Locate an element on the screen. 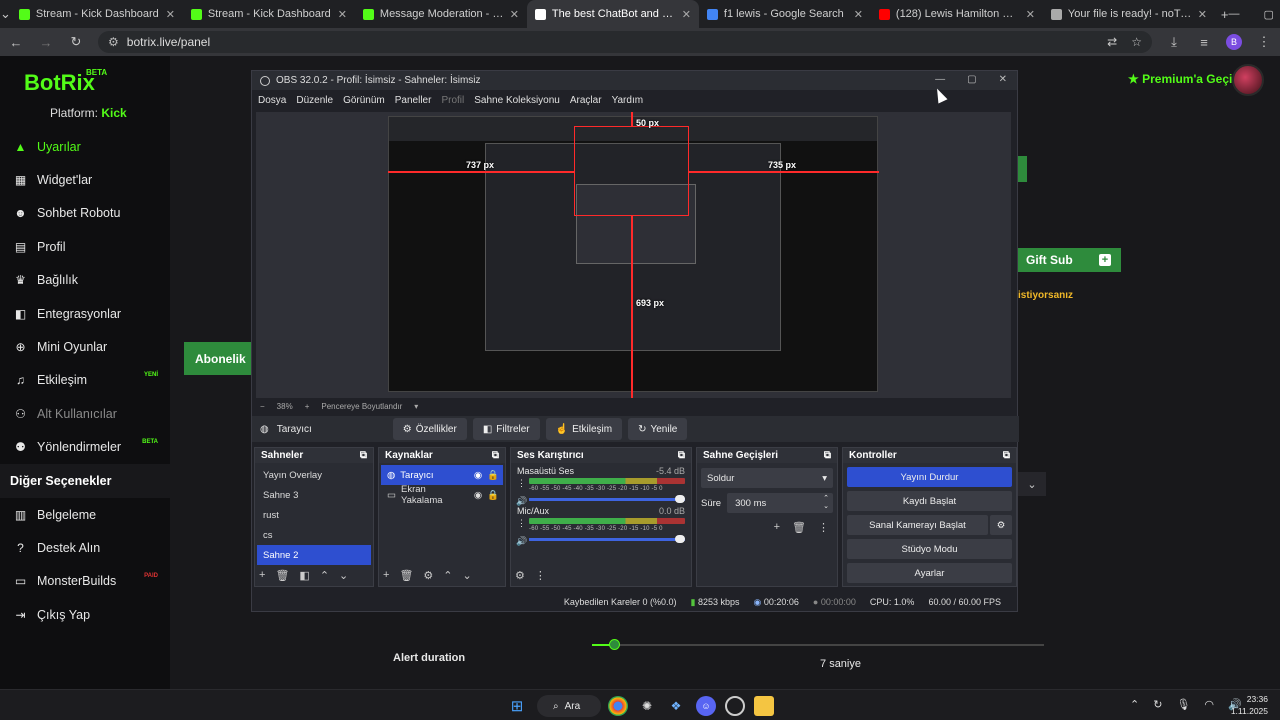 Image resolution: width=1280 pixels, height=720 pixels. obs-maximize-icon: ▢ is located at coordinates (971, 79).